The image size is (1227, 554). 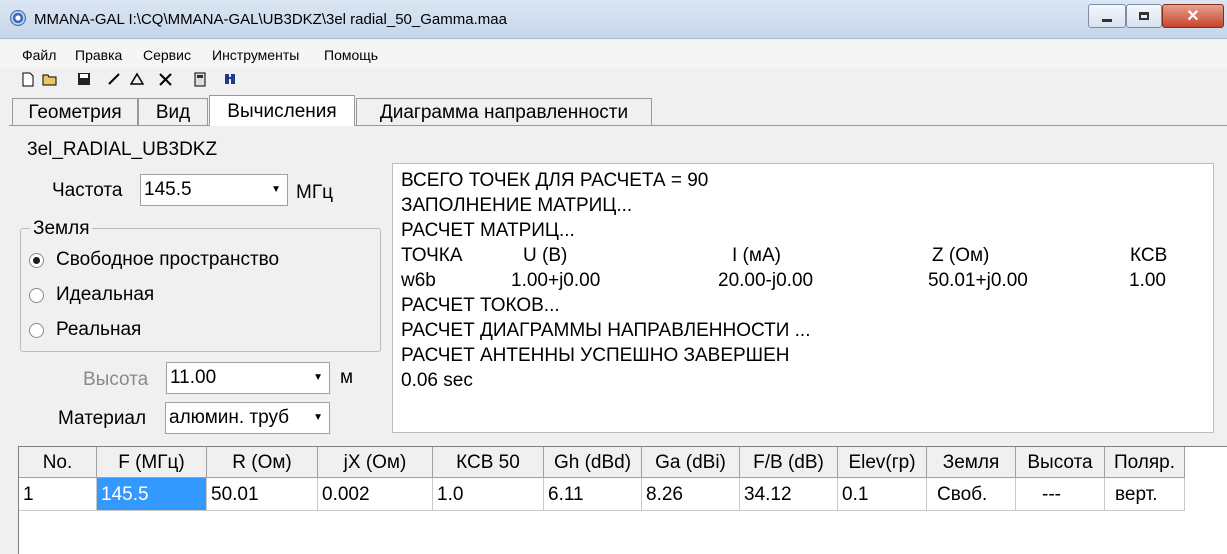 I want to click on output-header-swr: КСВ, so click(x=1149, y=255).